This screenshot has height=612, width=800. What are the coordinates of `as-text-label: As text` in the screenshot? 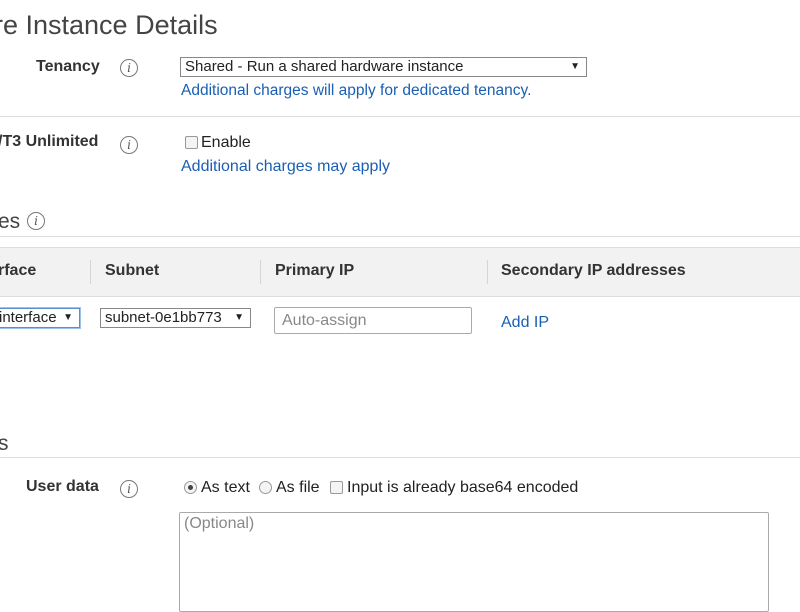 It's located at (225, 487).